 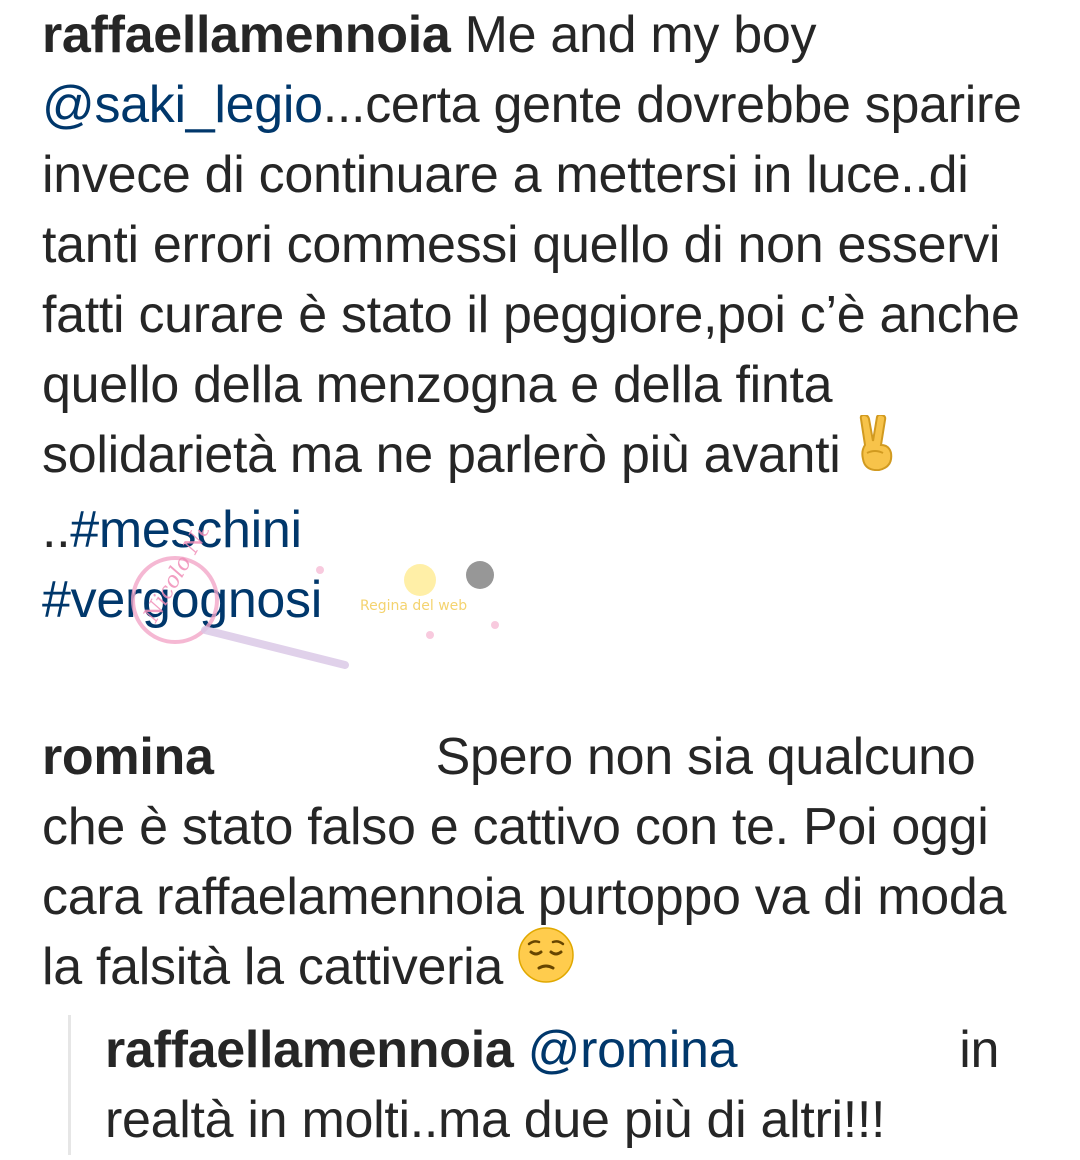 I want to click on post-username: raffaellamennoia, so click(x=246, y=35).